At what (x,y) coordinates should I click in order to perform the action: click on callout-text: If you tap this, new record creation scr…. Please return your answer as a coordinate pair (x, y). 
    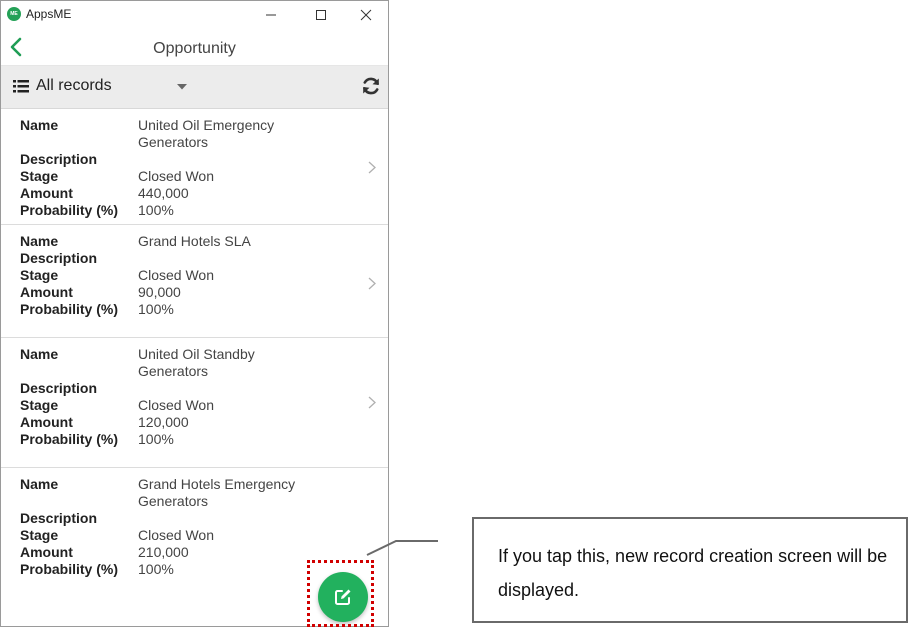
    Looking at the image, I should click on (693, 573).